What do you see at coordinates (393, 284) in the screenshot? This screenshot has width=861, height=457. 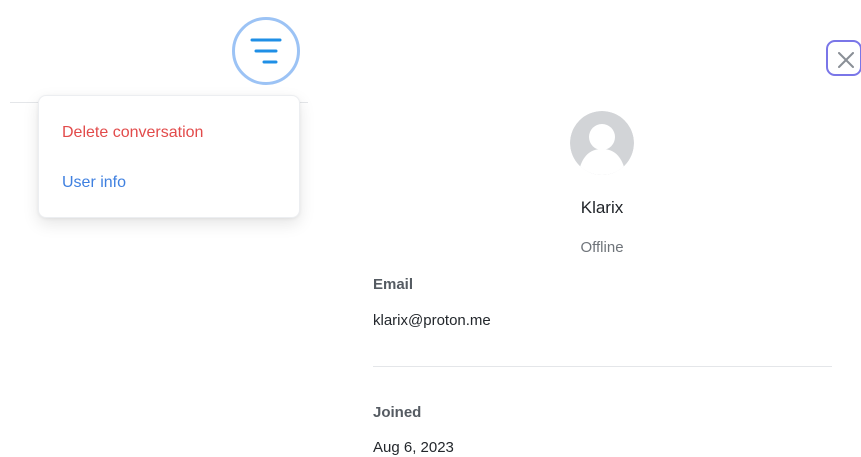 I see `email-label: Email` at bounding box center [393, 284].